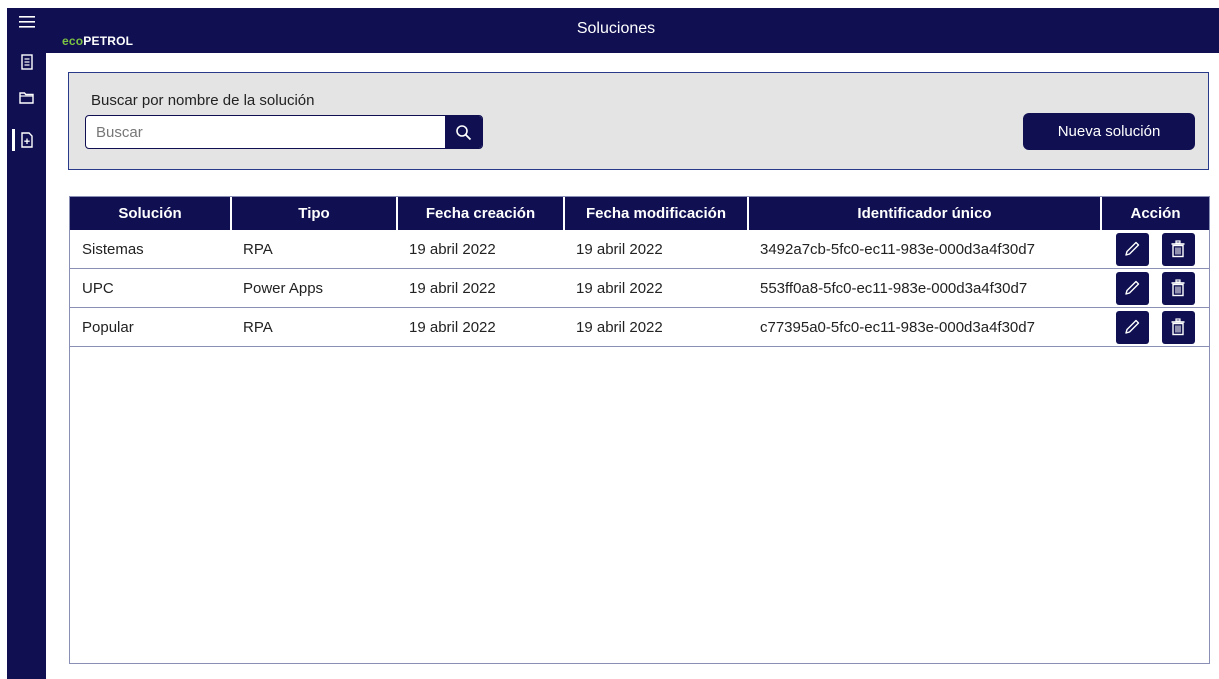 This screenshot has height=679, width=1219. Describe the element at coordinates (150, 288) in the screenshot. I see `cell-solucion: UPC` at that location.